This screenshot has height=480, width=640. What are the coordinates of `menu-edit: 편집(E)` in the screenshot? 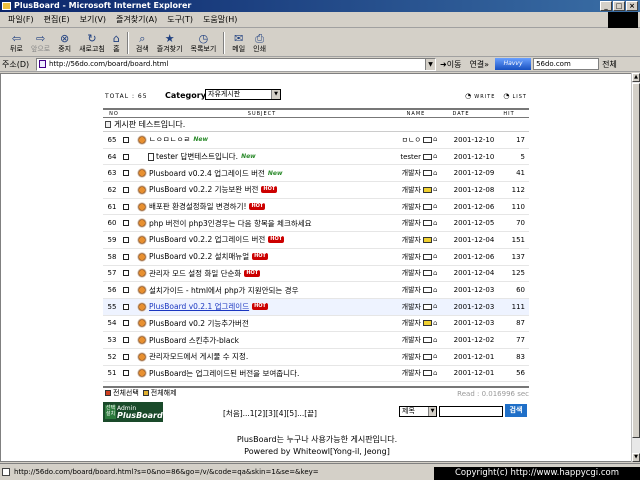 It's located at (57, 19).